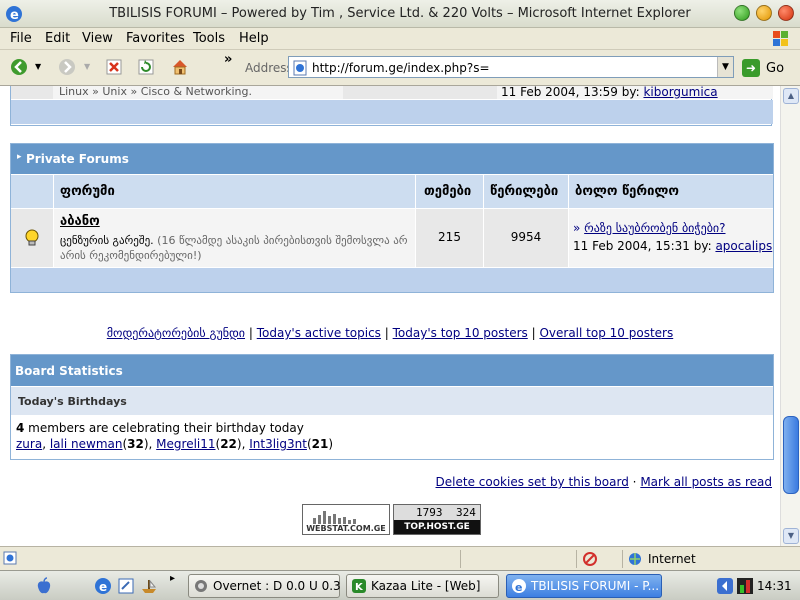  What do you see at coordinates (72, 401) in the screenshot?
I see `birthdays-title: Today's Birthdays` at bounding box center [72, 401].